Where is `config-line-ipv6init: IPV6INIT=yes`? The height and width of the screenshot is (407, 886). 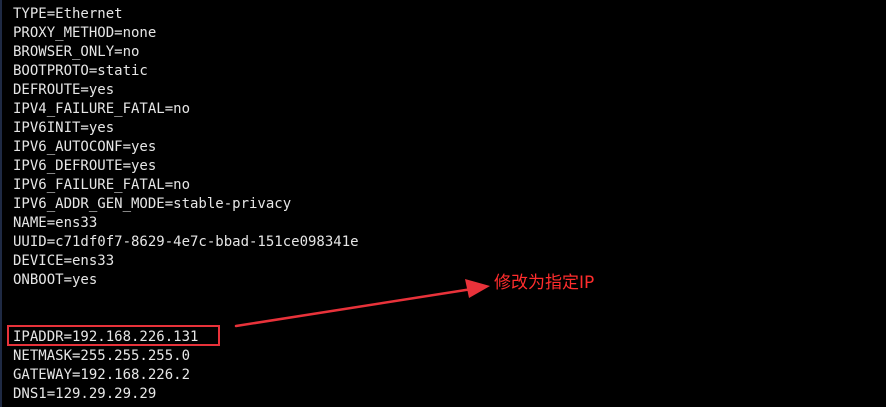
config-line-ipv6init: IPV6INIT=yes is located at coordinates (64, 128).